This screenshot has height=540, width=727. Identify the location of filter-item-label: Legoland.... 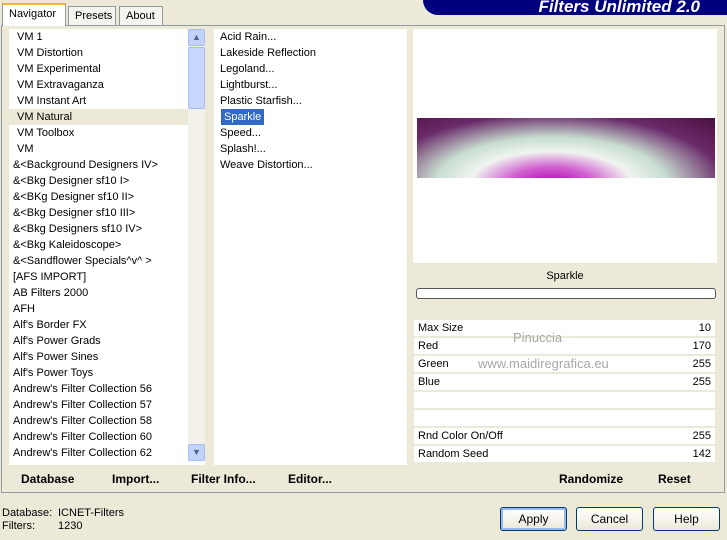
(247, 69).